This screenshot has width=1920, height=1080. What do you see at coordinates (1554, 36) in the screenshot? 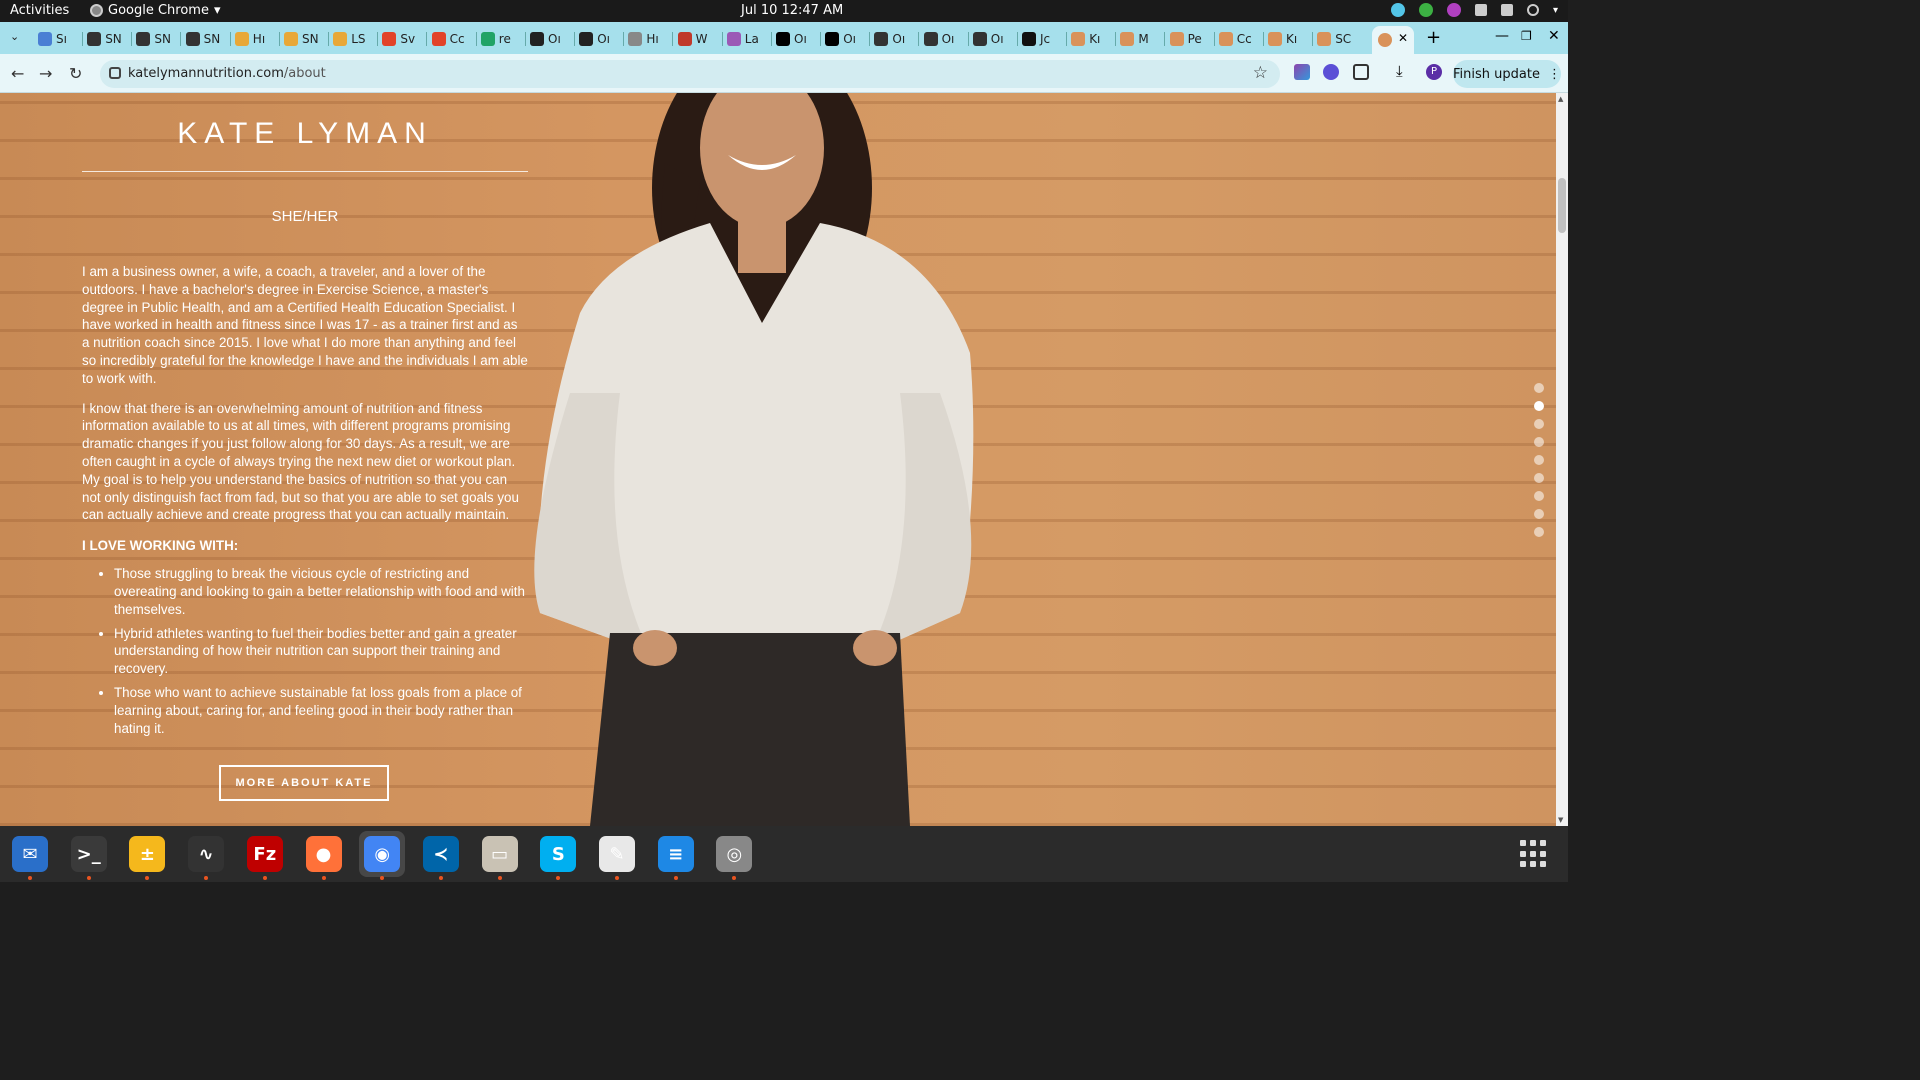
I see `close-window-icon: ✕` at bounding box center [1554, 36].